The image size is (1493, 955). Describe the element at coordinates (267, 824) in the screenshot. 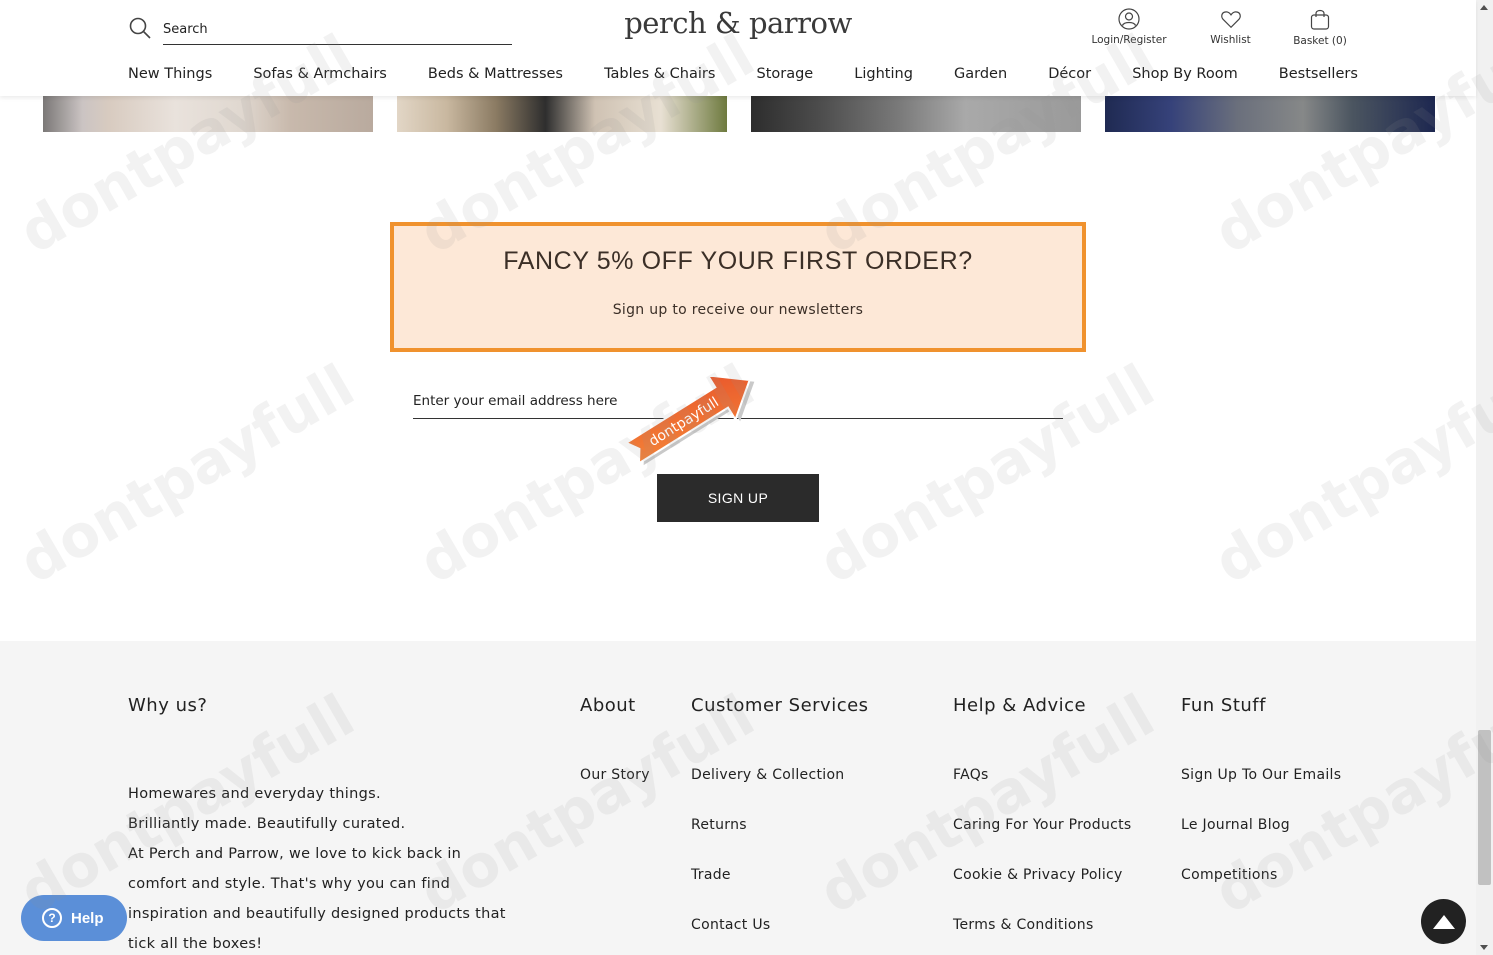

I see `why-us-line: Brilliantly made. Beautifully curated.` at that location.